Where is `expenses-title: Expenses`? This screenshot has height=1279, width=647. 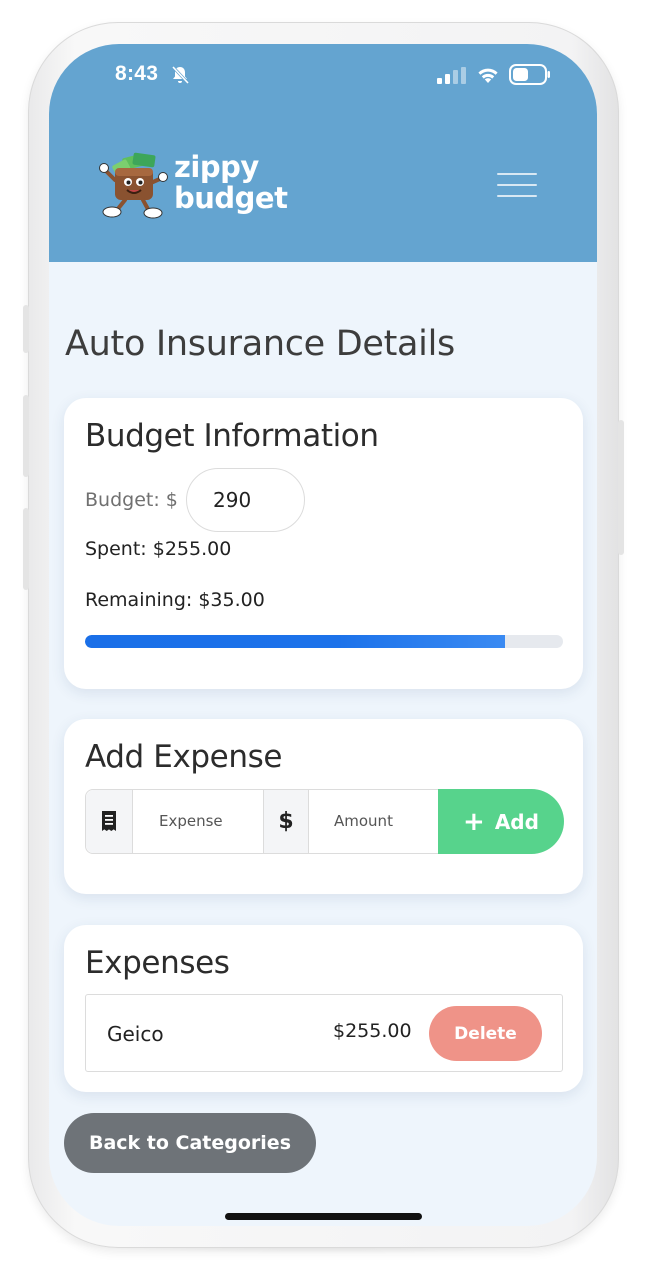 expenses-title: Expenses is located at coordinates (157, 963).